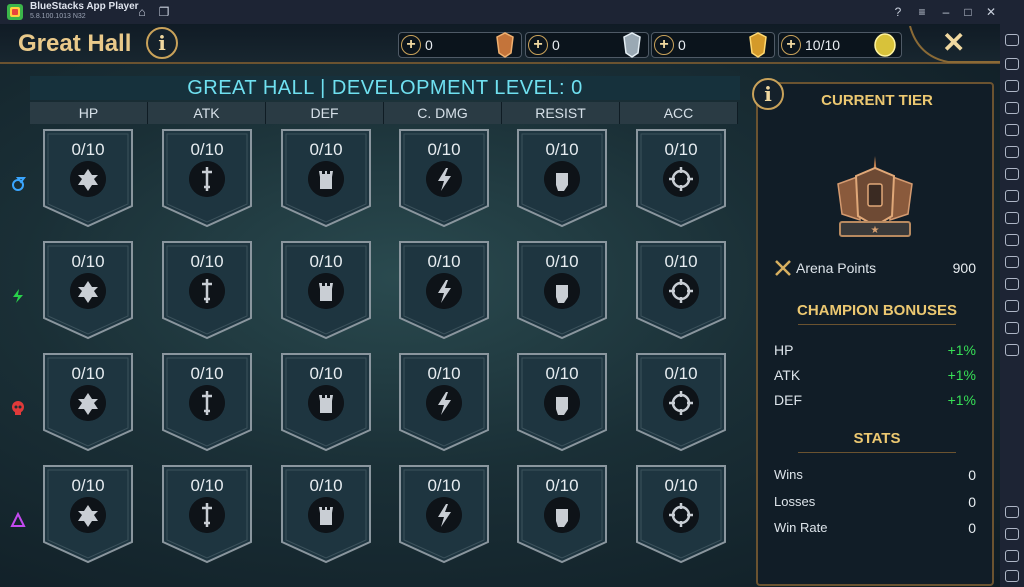 The width and height of the screenshot is (1024, 587). What do you see at coordinates (411, 45) in the screenshot?
I see `add-bronze-button: +` at bounding box center [411, 45].